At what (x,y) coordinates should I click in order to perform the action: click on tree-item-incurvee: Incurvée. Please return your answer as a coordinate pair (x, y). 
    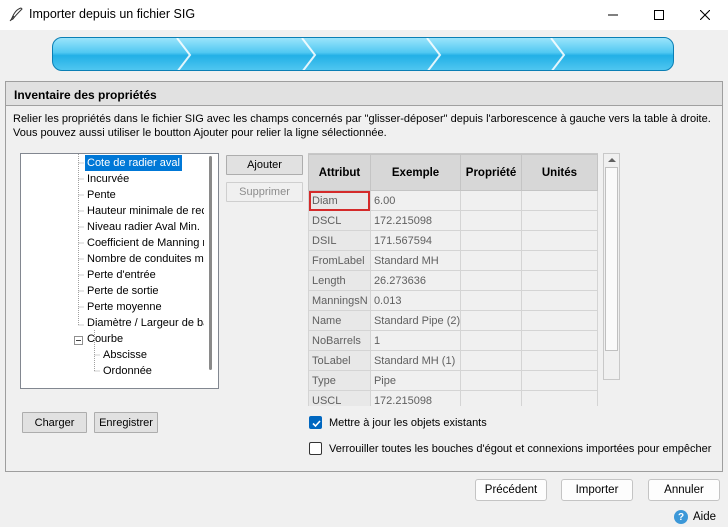
    Looking at the image, I should click on (108, 179).